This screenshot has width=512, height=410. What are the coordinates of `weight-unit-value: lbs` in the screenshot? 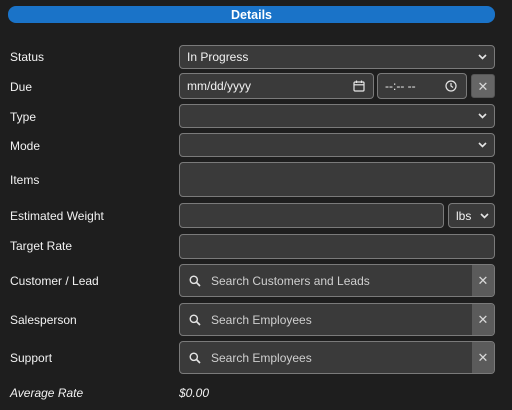 It's located at (464, 215).